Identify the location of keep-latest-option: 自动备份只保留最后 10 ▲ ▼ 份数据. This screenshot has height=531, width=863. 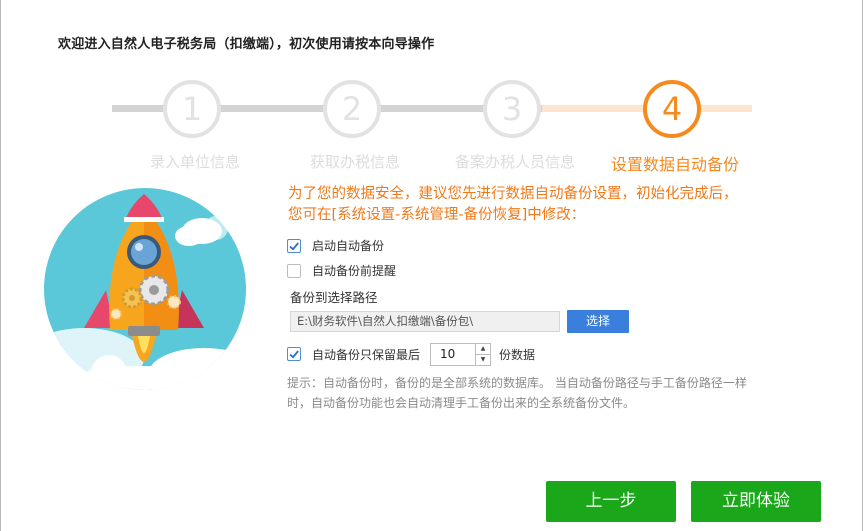
(411, 354).